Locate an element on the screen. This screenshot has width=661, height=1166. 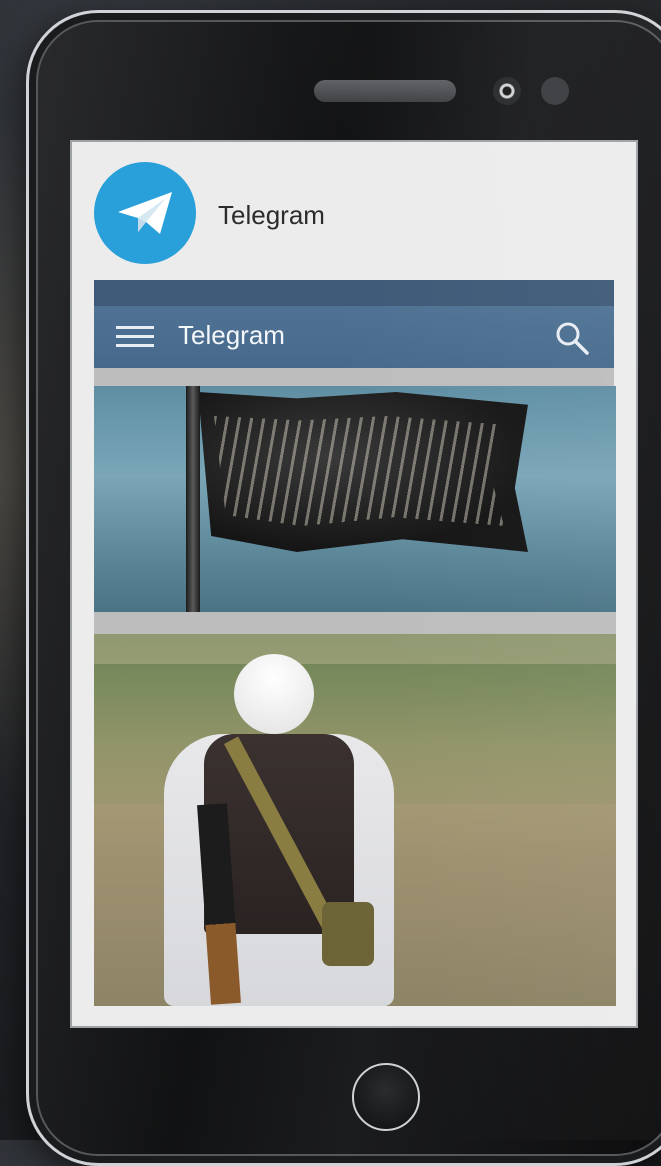
shoulder-pouch is located at coordinates (348, 934).